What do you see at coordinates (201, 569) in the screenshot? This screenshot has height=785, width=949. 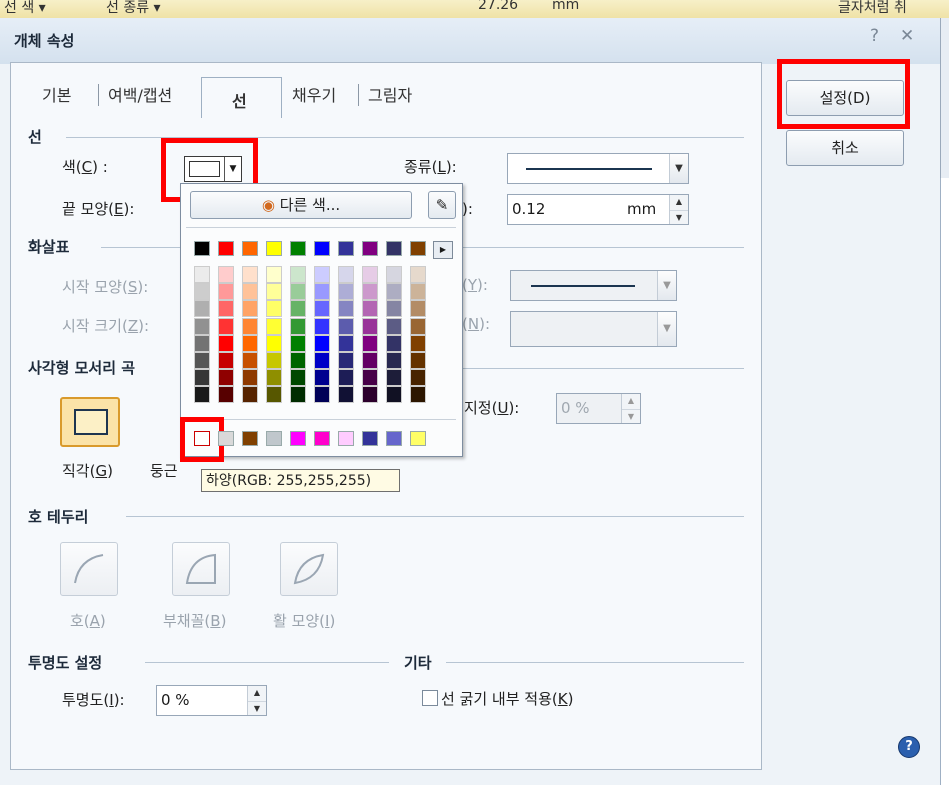 I see `fan-button` at bounding box center [201, 569].